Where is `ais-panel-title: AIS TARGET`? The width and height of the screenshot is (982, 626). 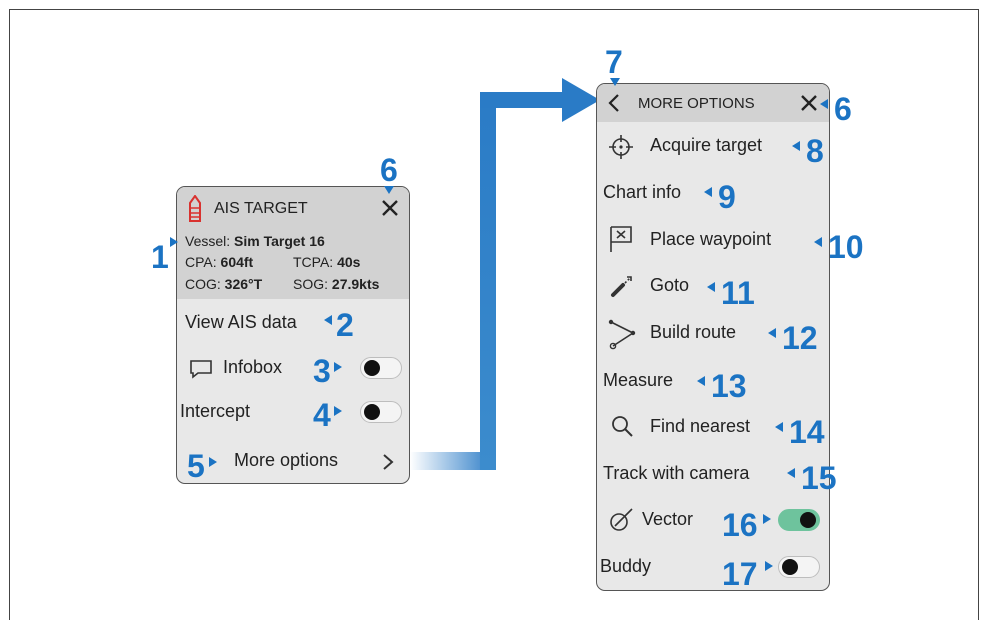
ais-panel-title: AIS TARGET is located at coordinates (261, 208).